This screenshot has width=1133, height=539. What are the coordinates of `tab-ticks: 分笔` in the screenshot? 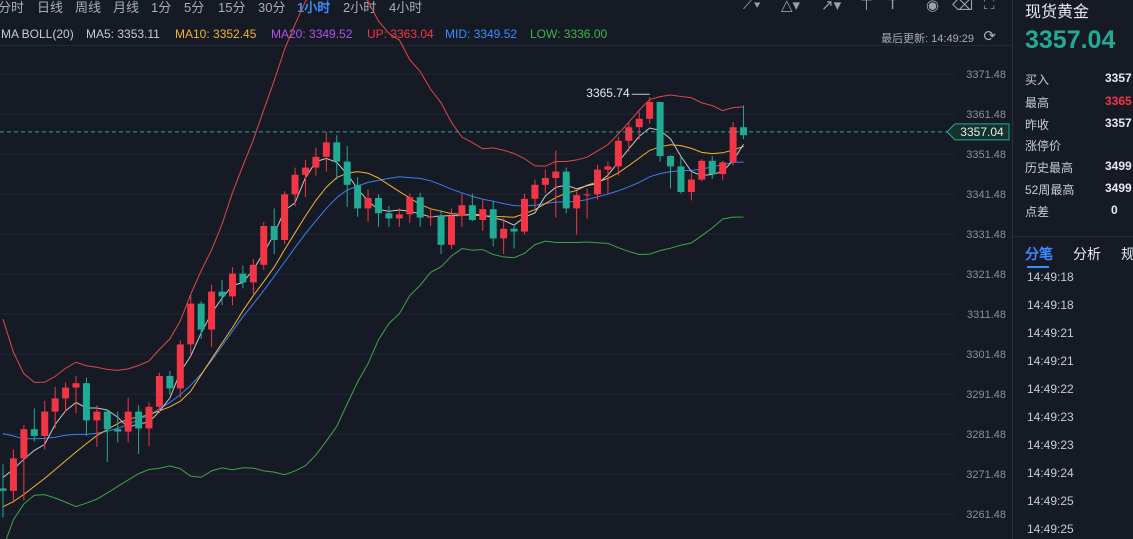 It's located at (1039, 254).